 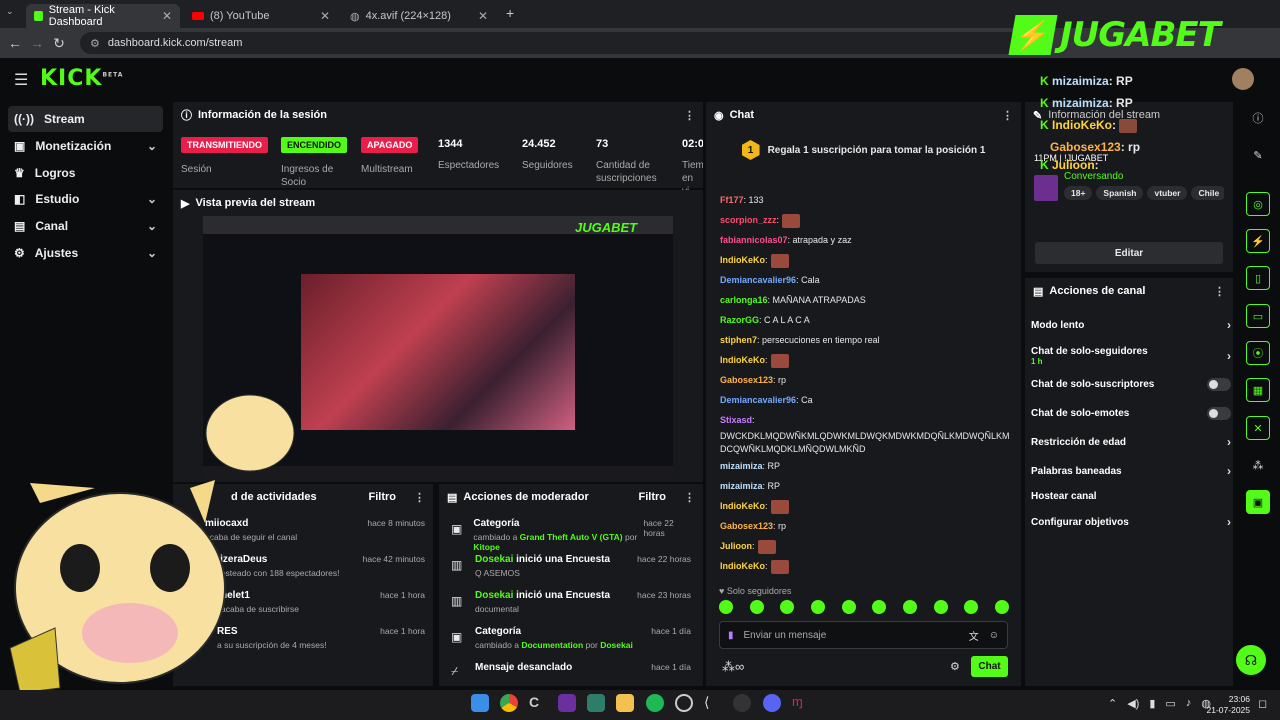 I want to click on chat-username: IndioKeKo, so click(x=742, y=260).